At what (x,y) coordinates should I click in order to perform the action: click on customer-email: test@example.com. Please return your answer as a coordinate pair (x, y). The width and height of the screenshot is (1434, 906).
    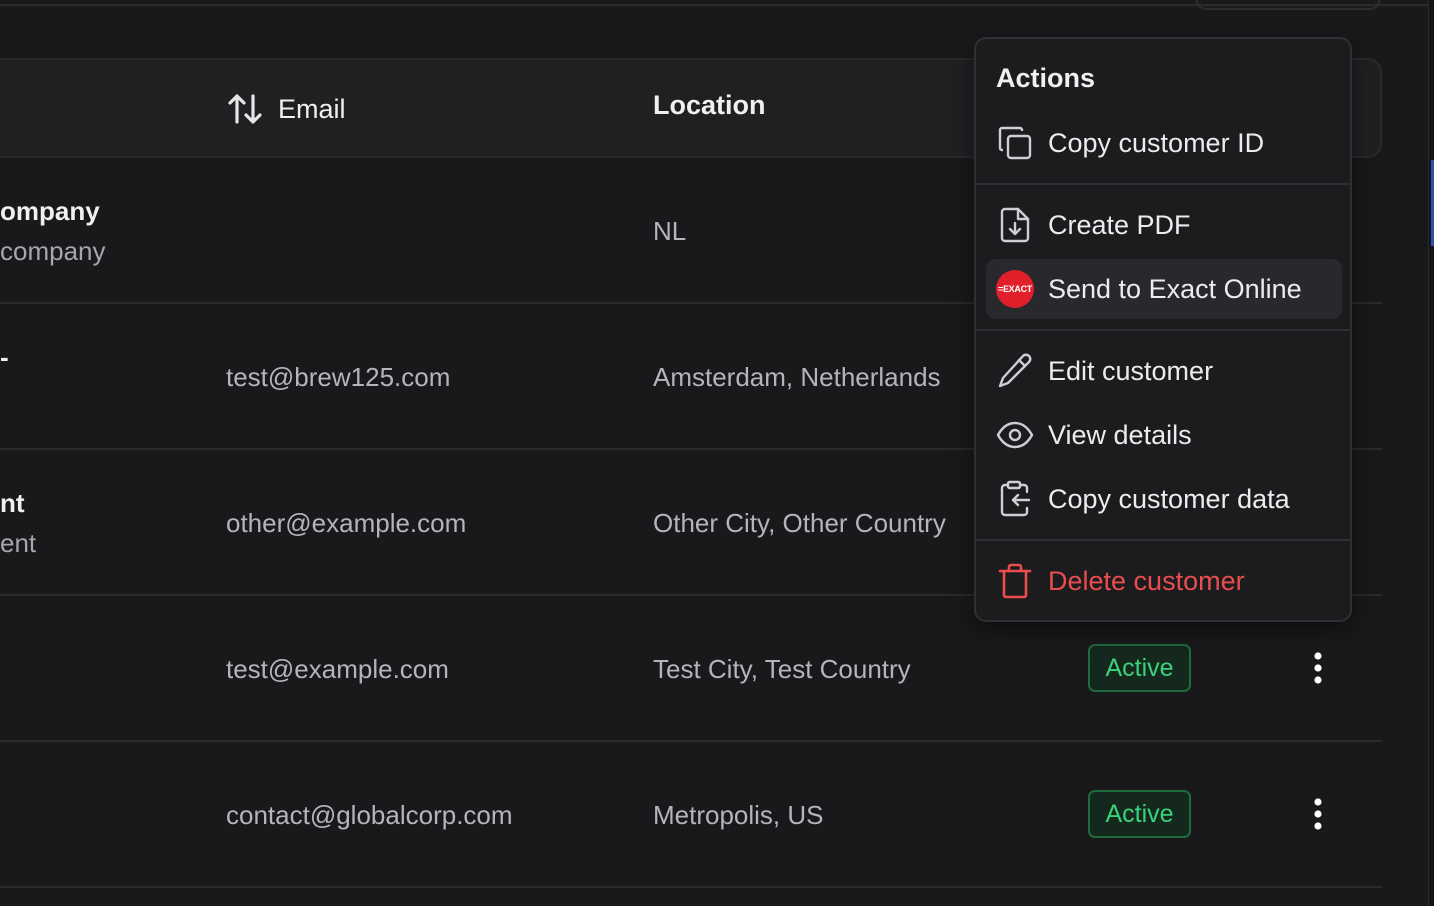
    Looking at the image, I should click on (337, 669).